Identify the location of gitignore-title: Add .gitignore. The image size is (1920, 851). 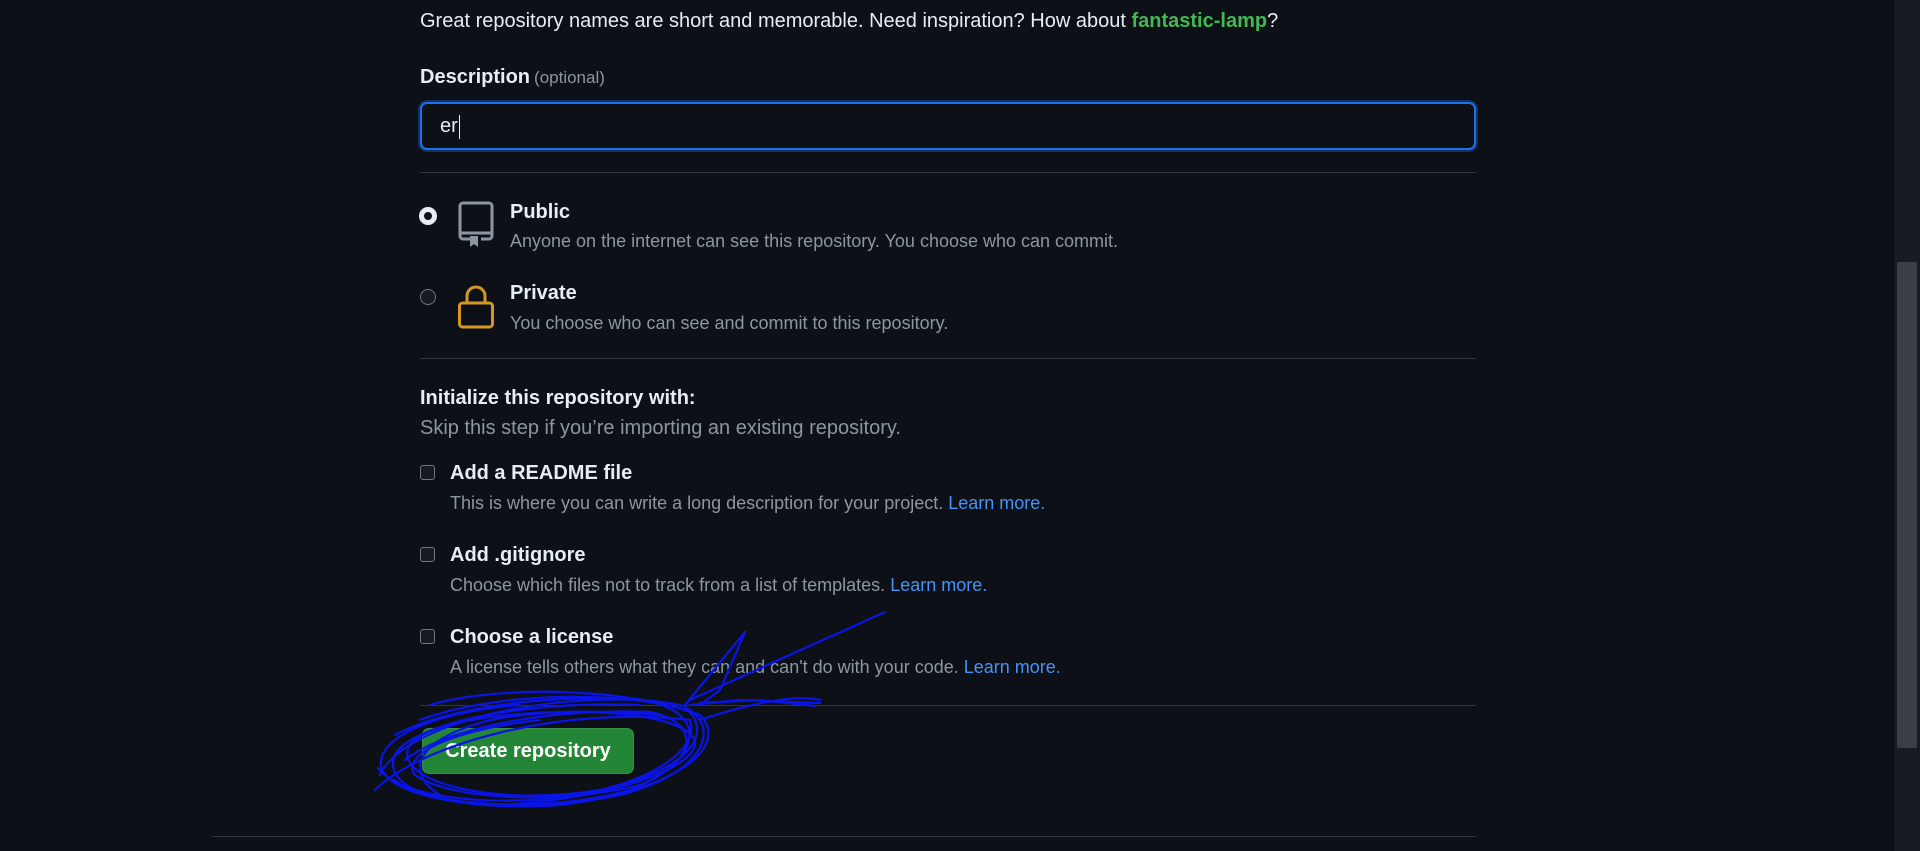
(518, 555).